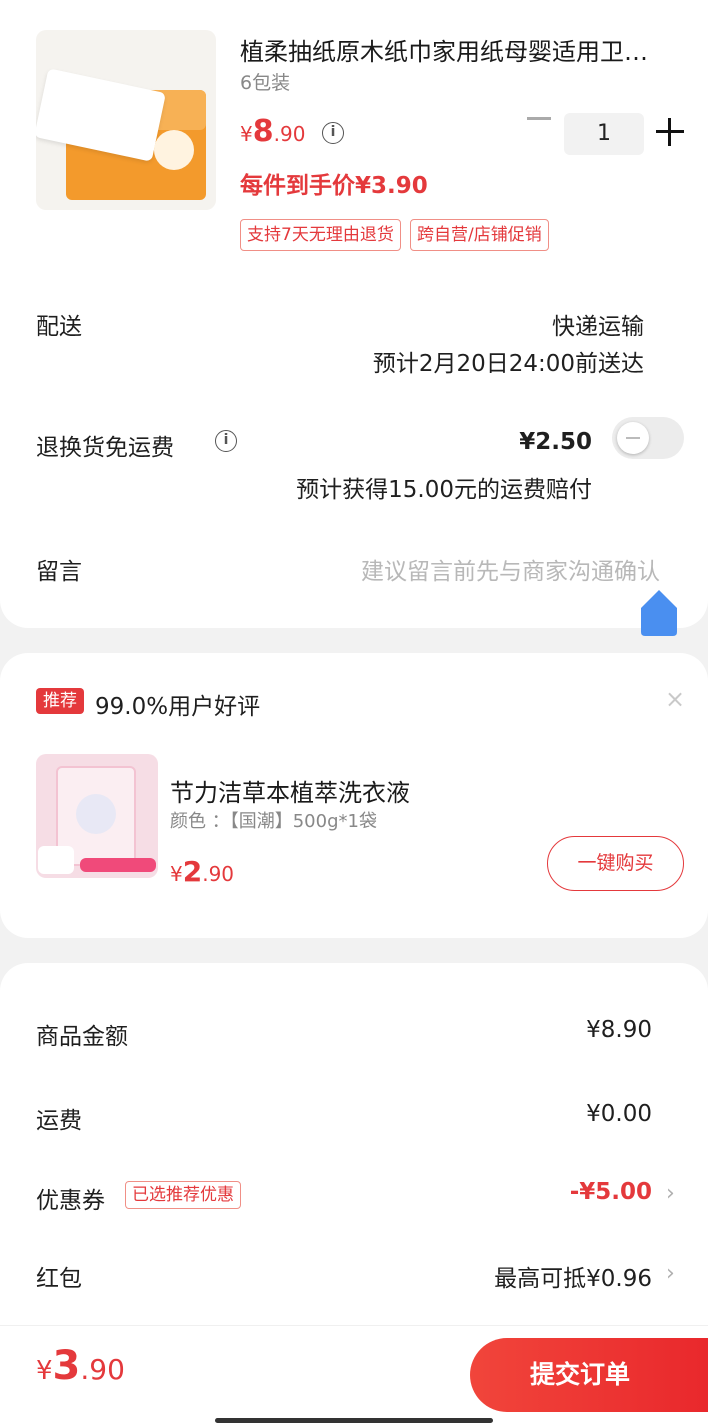 The width and height of the screenshot is (708, 1424). What do you see at coordinates (444, 490) in the screenshot?
I see `return-shipping-note: 预计获得15.00元的运费赔付` at bounding box center [444, 490].